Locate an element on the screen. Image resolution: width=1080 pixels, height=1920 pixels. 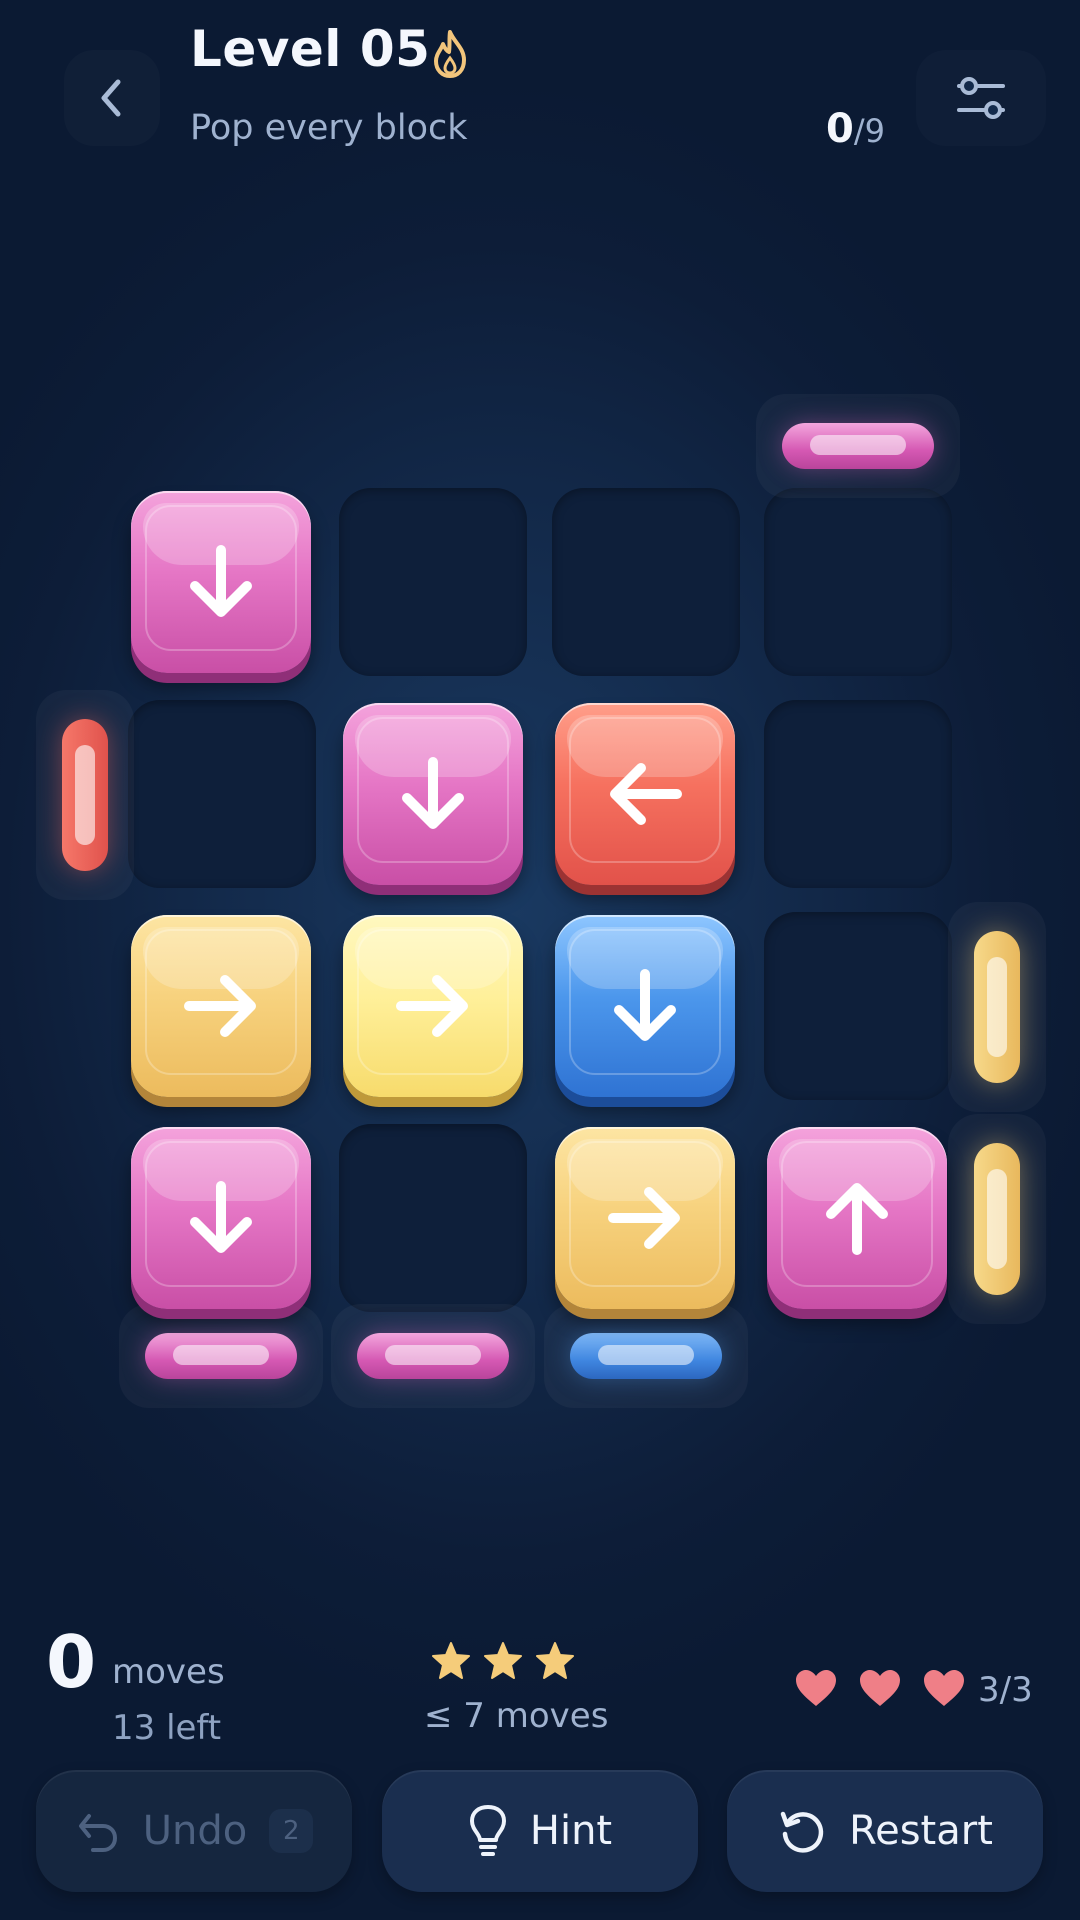
flame-icon is located at coordinates (450, 54).